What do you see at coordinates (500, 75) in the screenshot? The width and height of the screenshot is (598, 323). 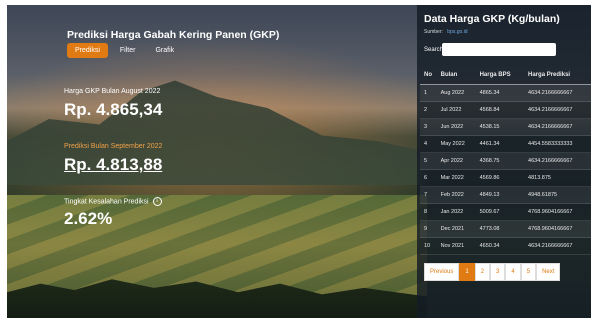 I see `column-header-harga-bps: Harga BPS` at bounding box center [500, 75].